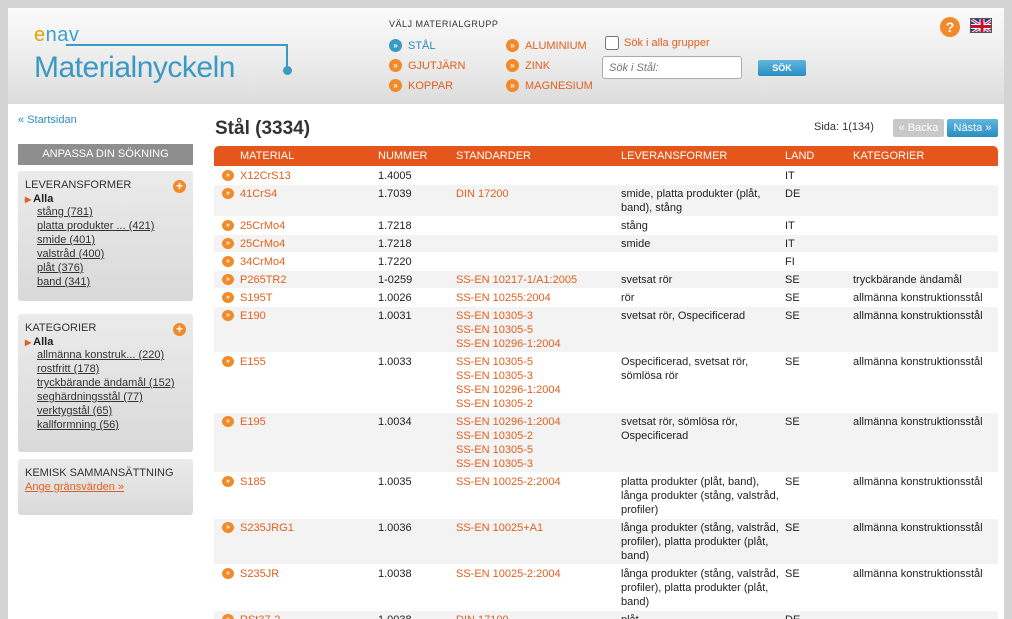 Image resolution: width=1012 pixels, height=619 pixels. I want to click on filter-item: smide (401), so click(111, 240).